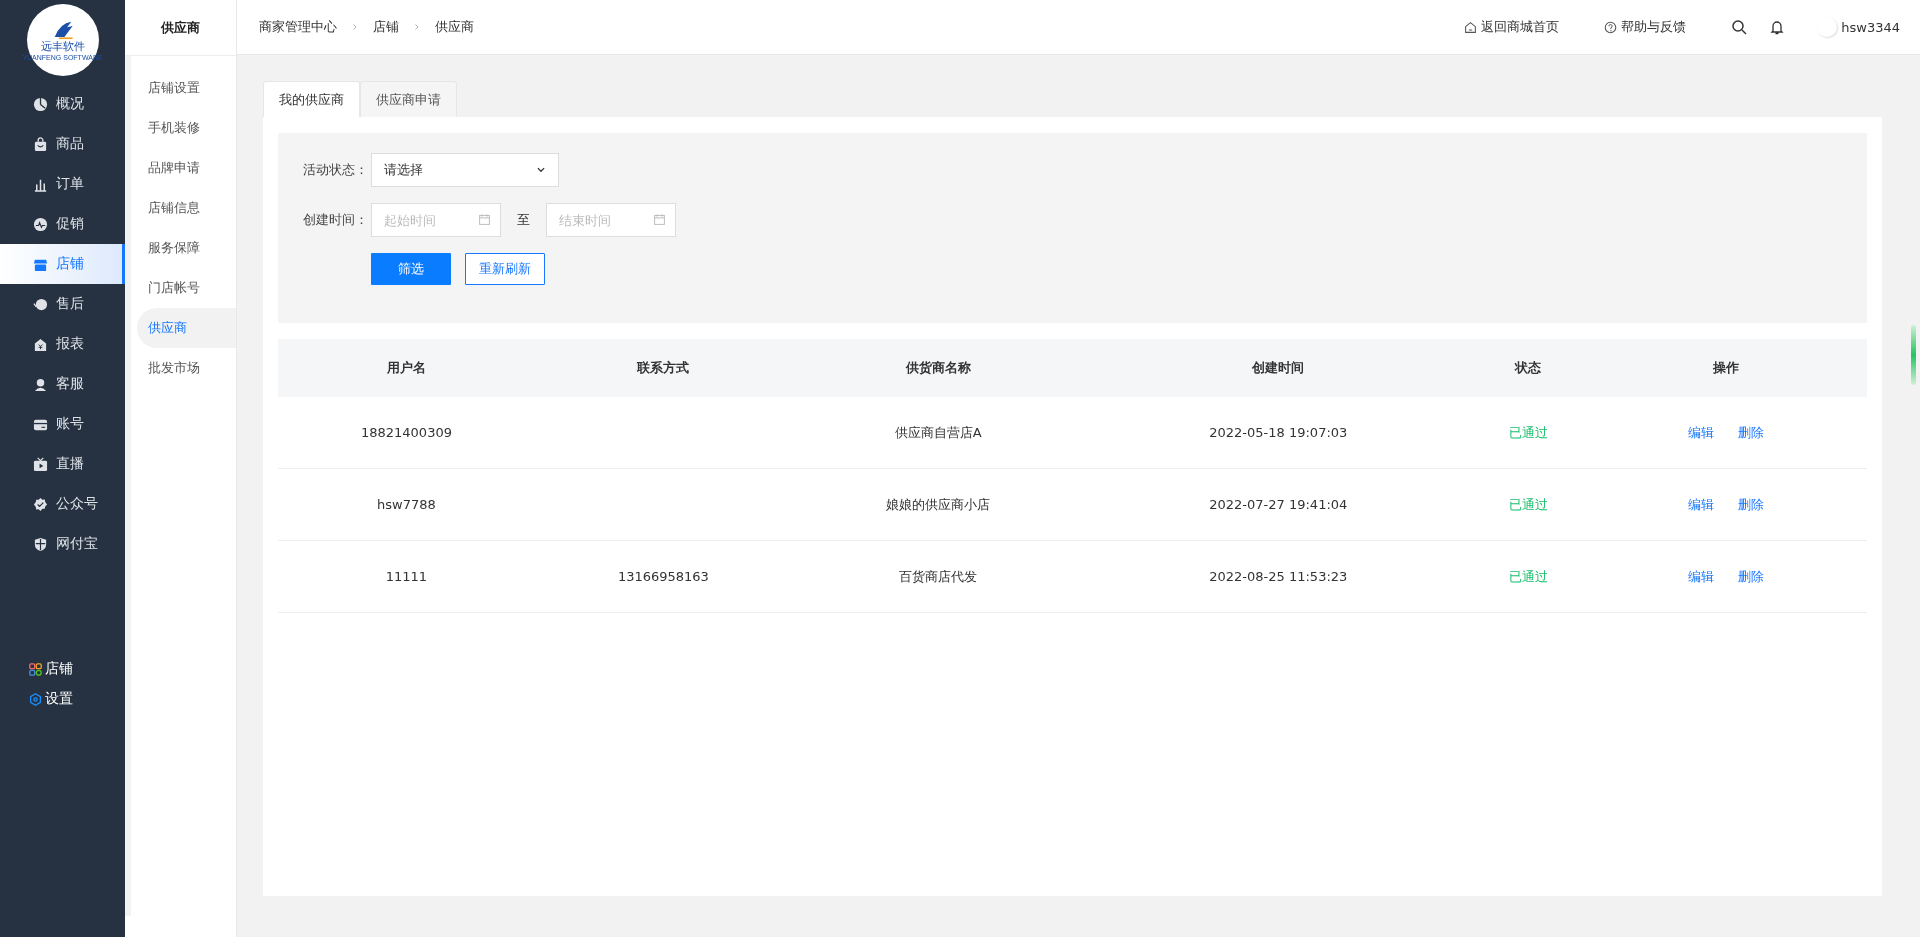  What do you see at coordinates (406, 504) in the screenshot?
I see `table-cell: hsw7788` at bounding box center [406, 504].